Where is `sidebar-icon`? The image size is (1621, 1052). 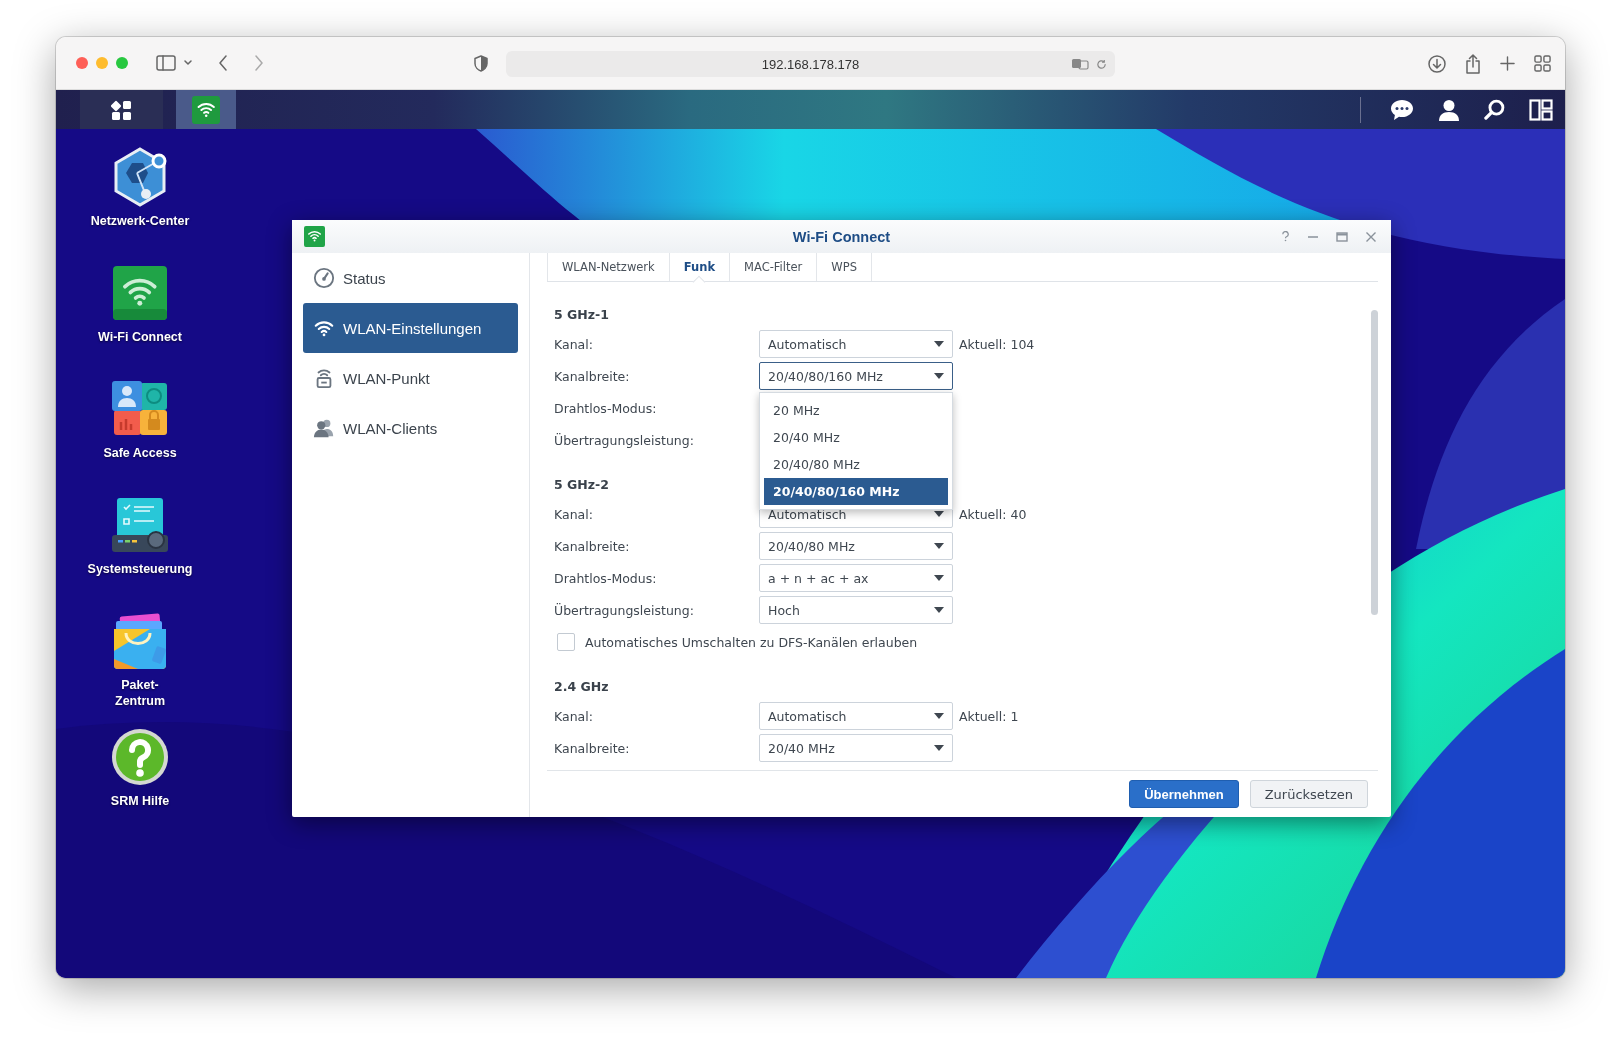
sidebar-icon is located at coordinates (166, 63).